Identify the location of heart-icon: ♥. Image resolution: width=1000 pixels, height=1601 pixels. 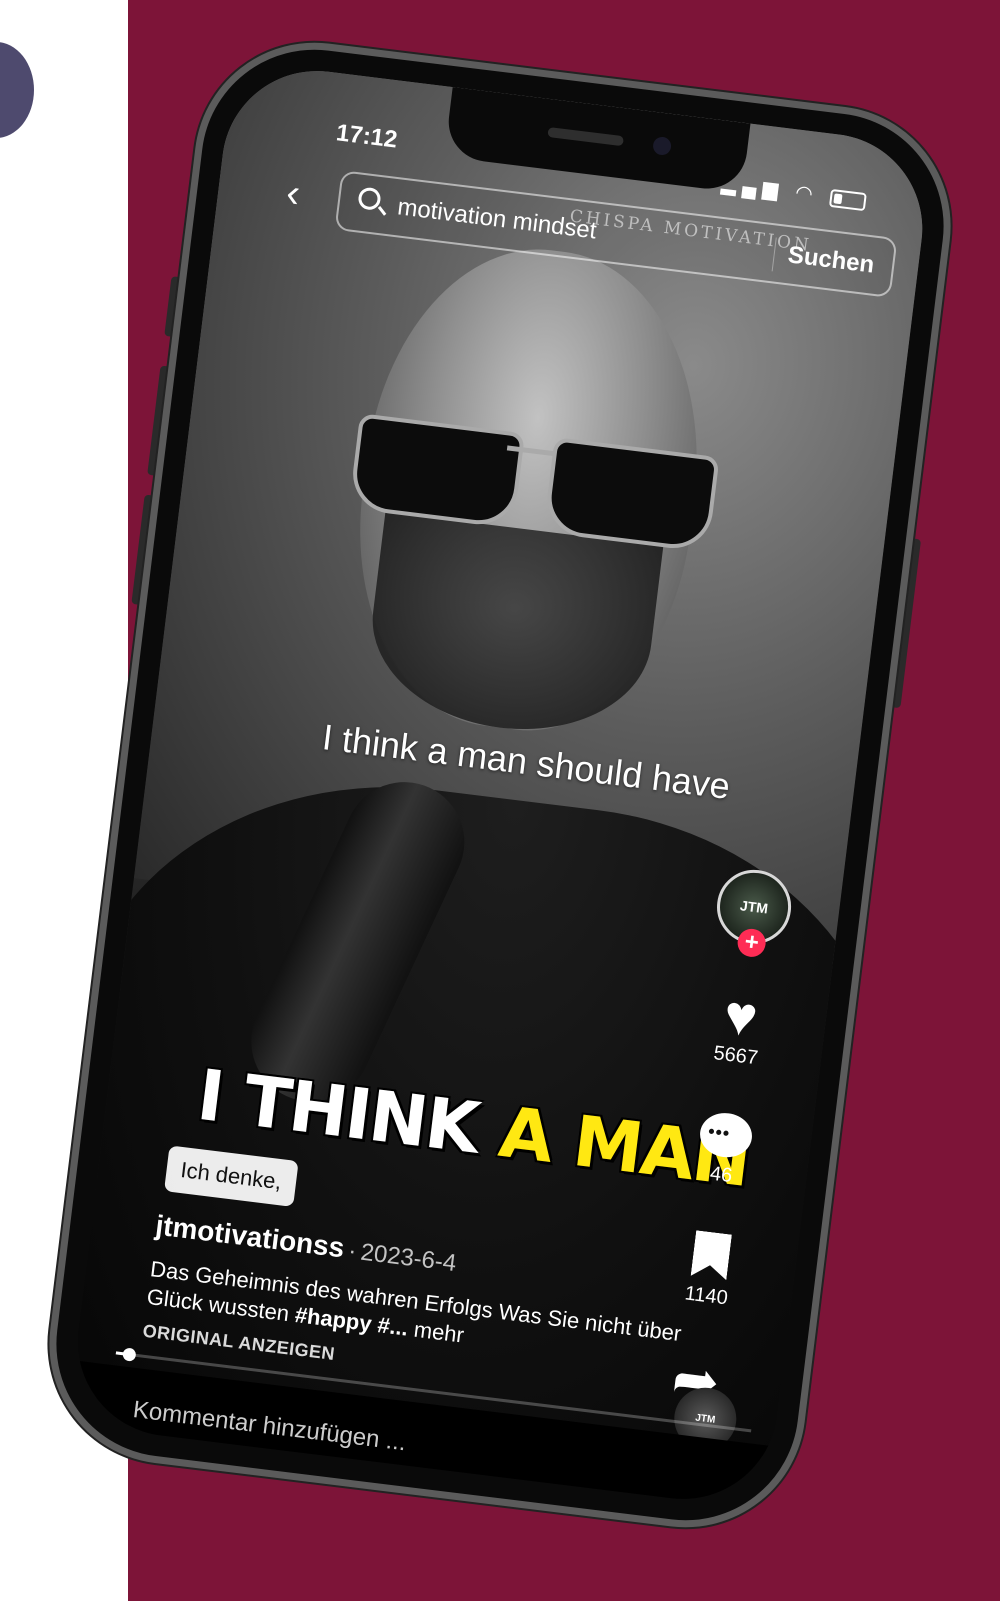
(741, 1015).